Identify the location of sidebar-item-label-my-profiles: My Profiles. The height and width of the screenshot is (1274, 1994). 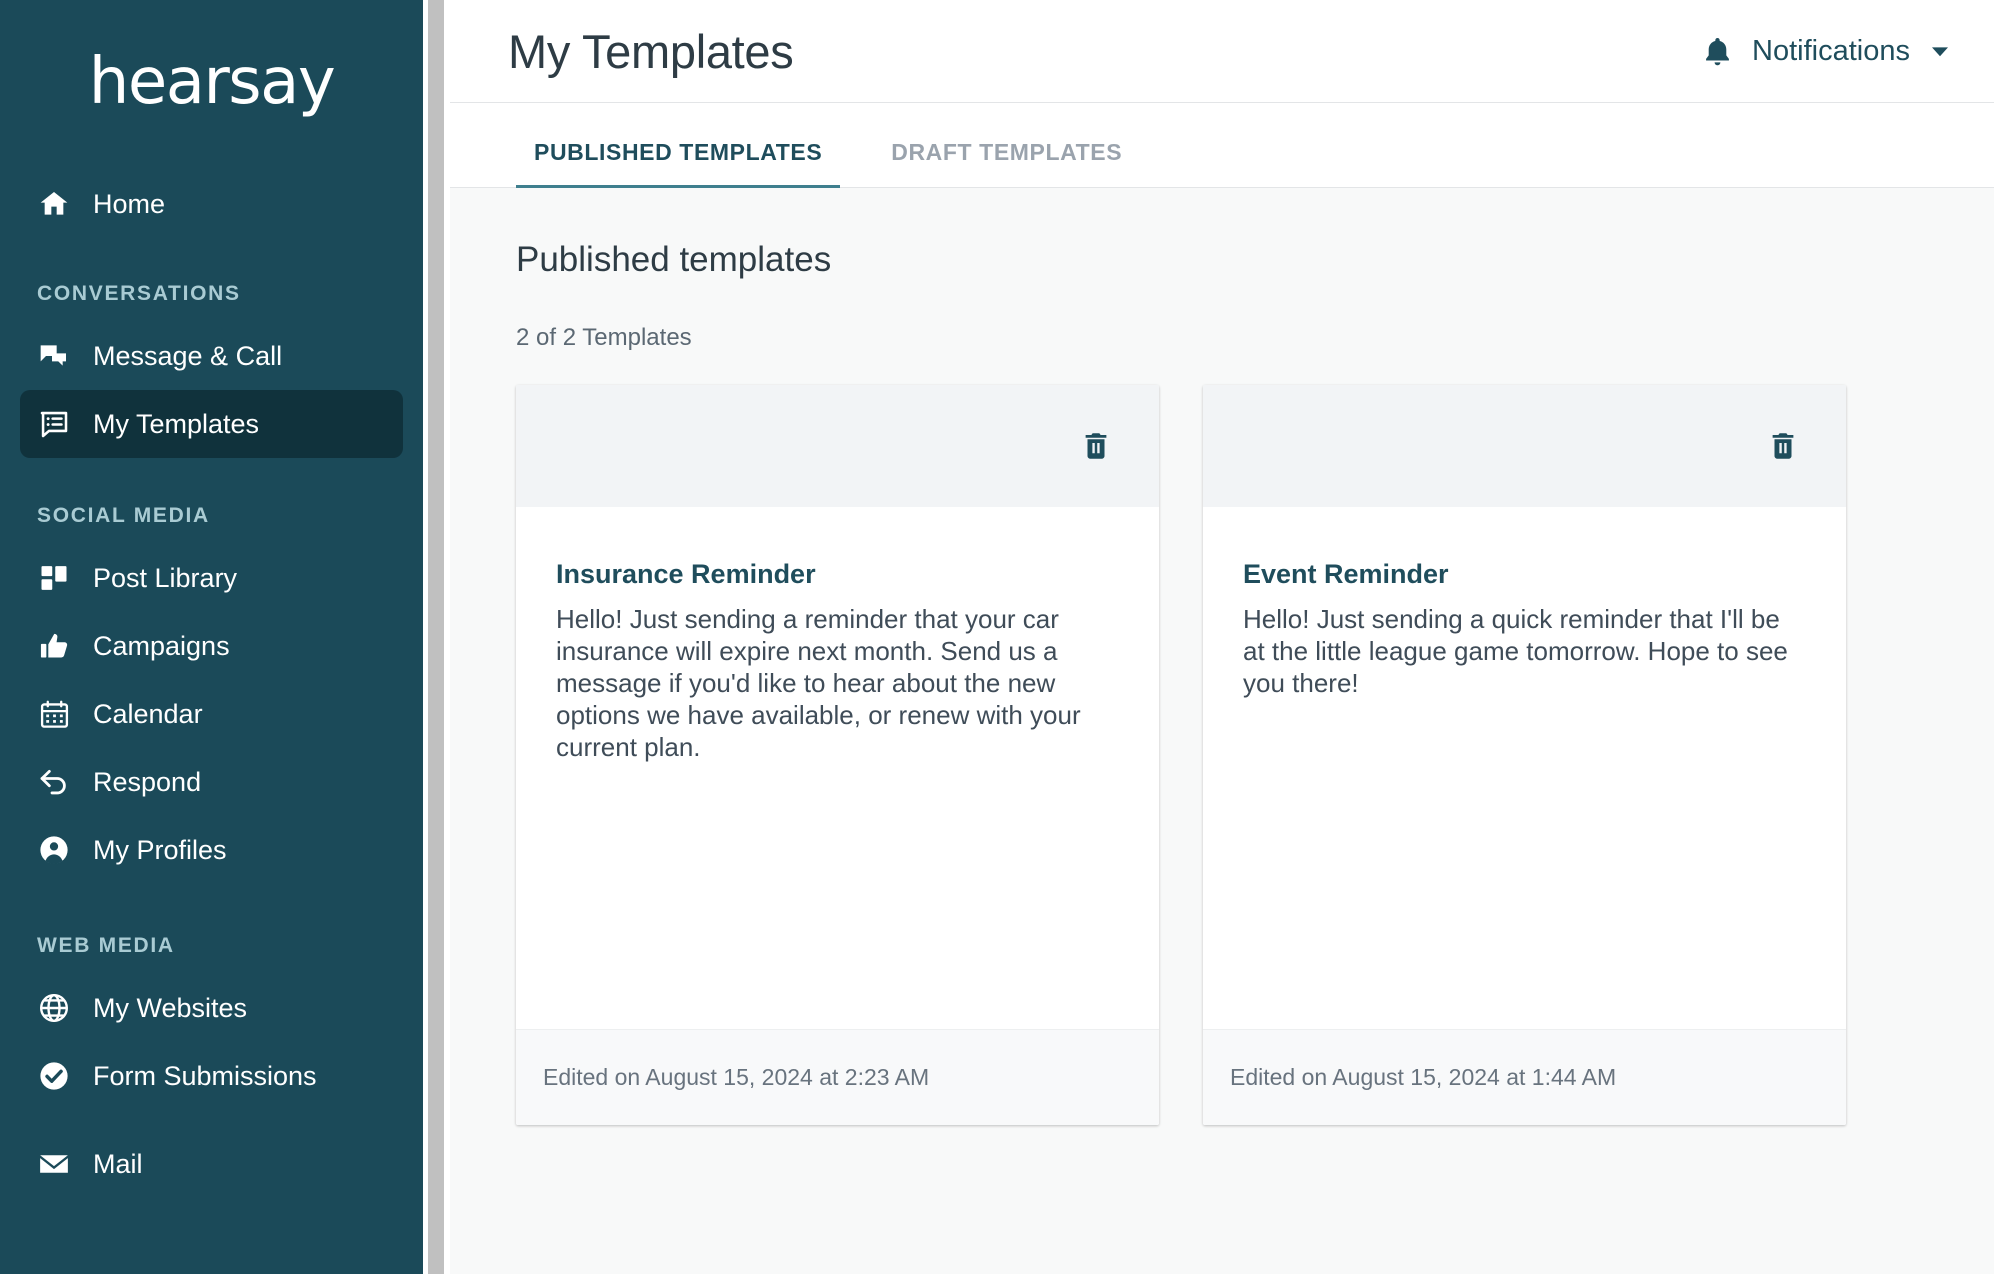
(160, 849).